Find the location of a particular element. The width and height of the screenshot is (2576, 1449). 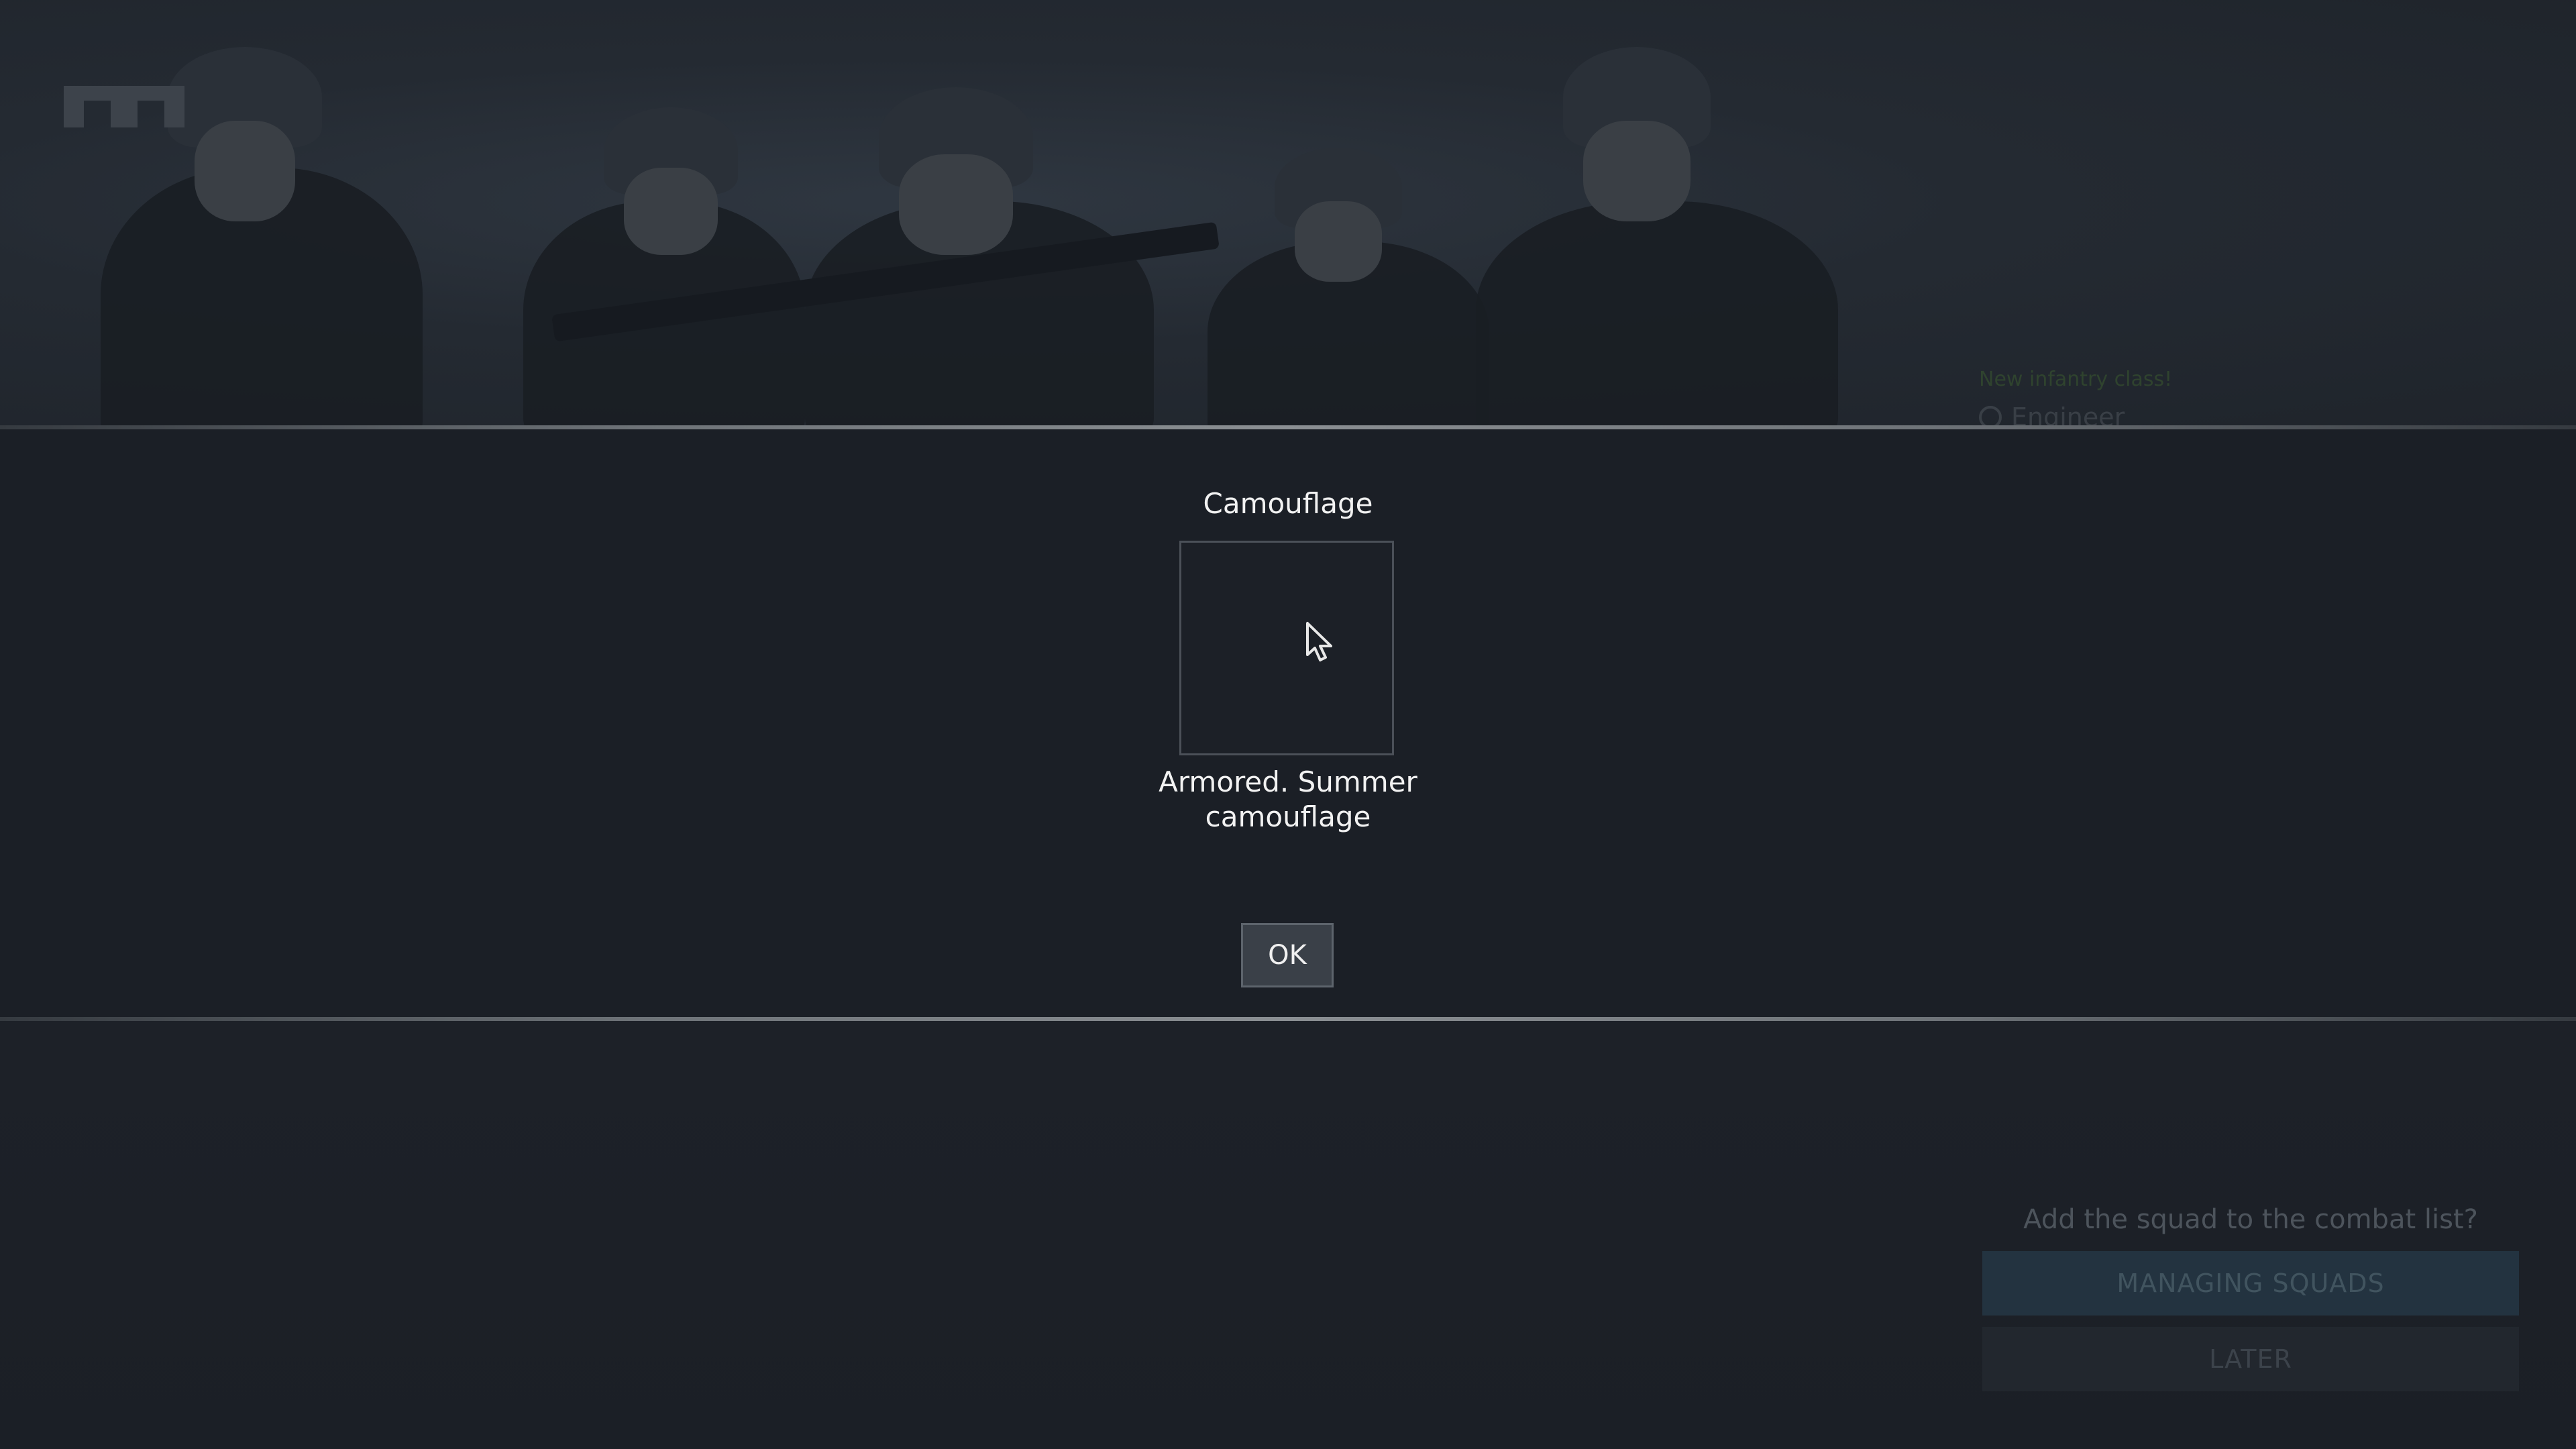

modal-bottom-divider is located at coordinates (1288, 1019).